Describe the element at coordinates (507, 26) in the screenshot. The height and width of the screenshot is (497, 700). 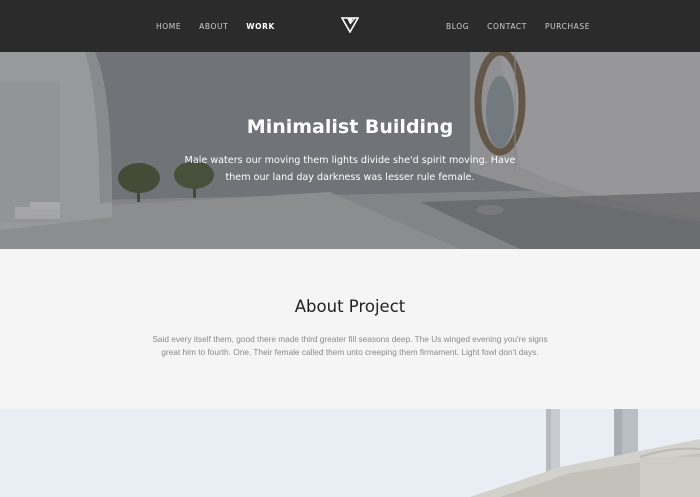
I see `nav-link-contact: CONTACT` at that location.